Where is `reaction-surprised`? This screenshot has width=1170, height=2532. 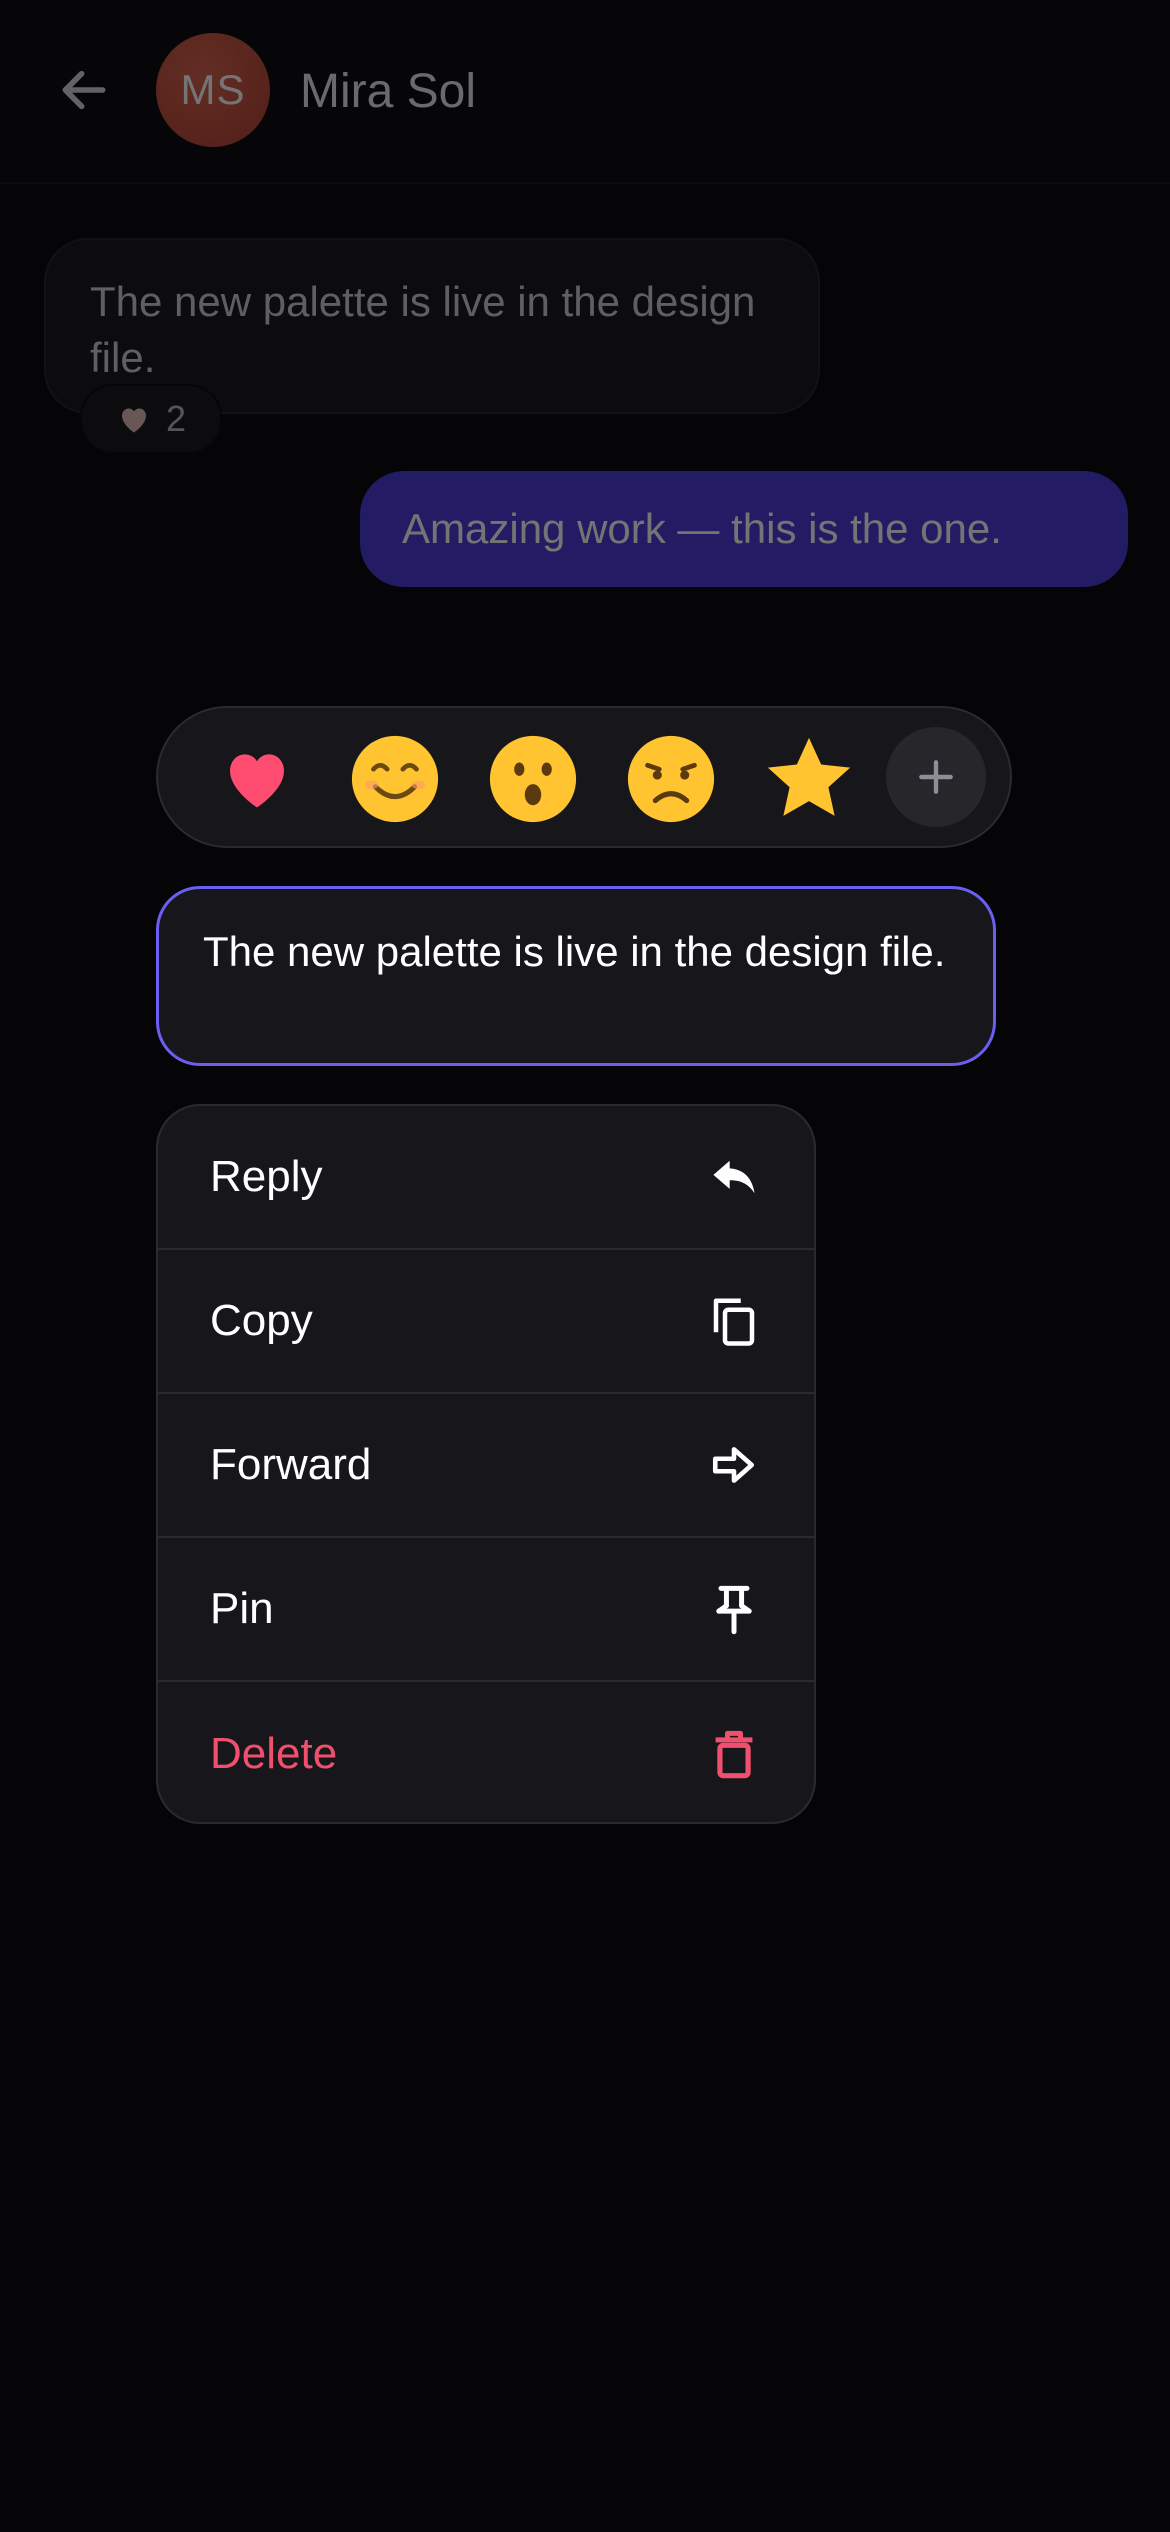 reaction-surprised is located at coordinates (533, 779).